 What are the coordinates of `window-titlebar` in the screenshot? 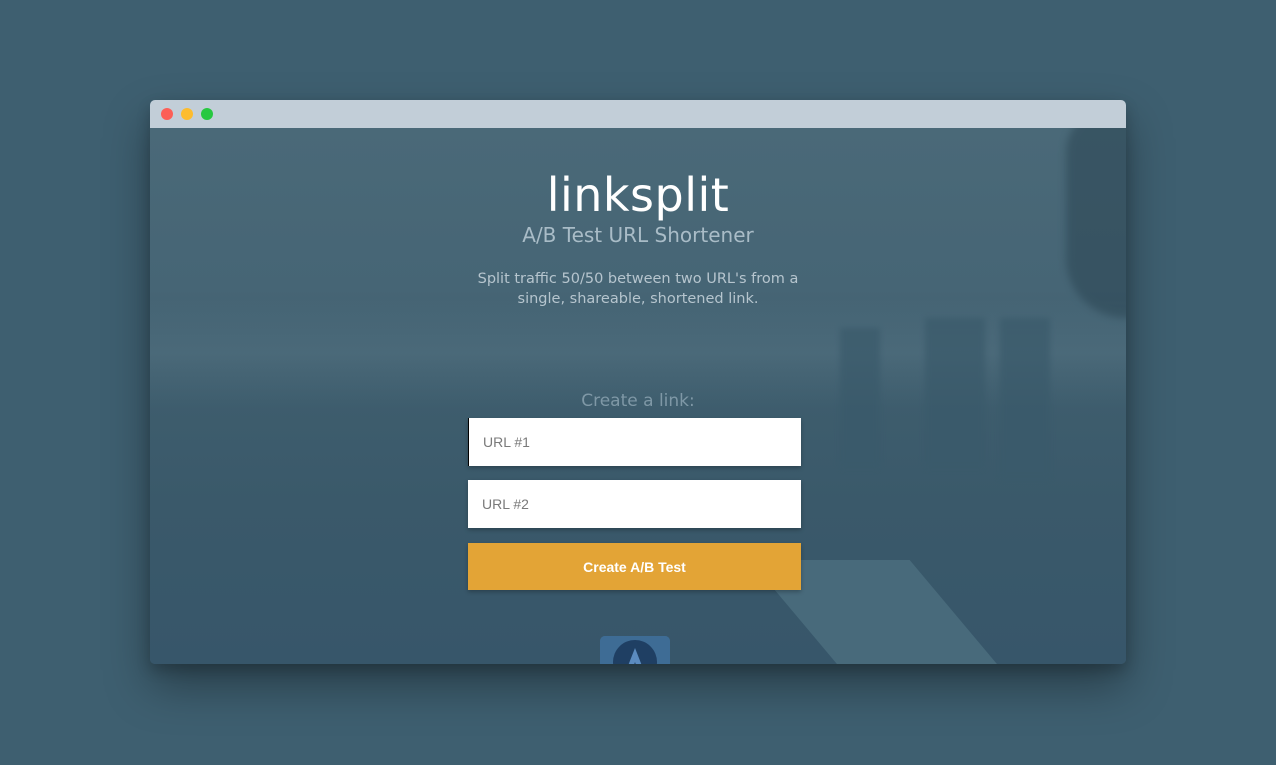 It's located at (638, 114).